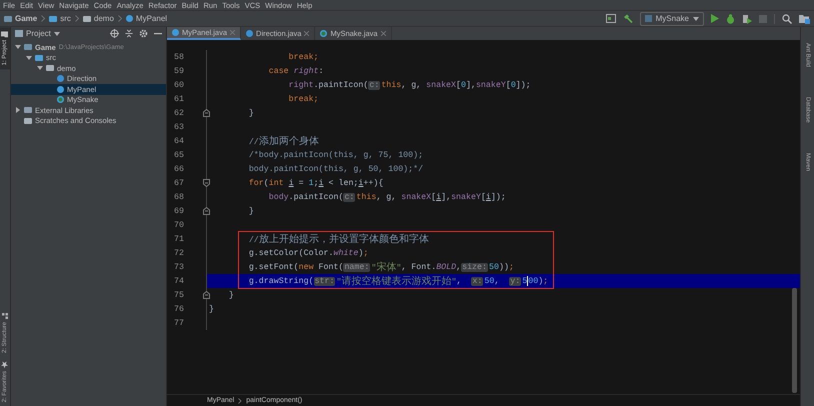 Image resolution: width=814 pixels, height=406 pixels. I want to click on code-line: right.paintIcon(c: this, g, snakeX[0],snakeY[0]);, so click(410, 86).